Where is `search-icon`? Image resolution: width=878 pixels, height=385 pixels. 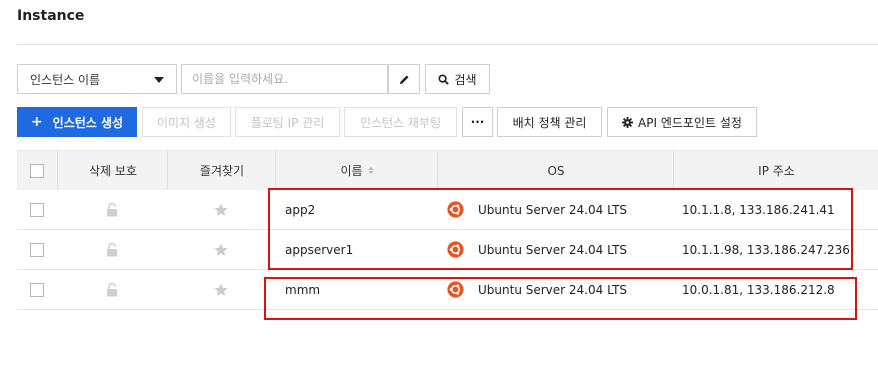
search-icon is located at coordinates (444, 79).